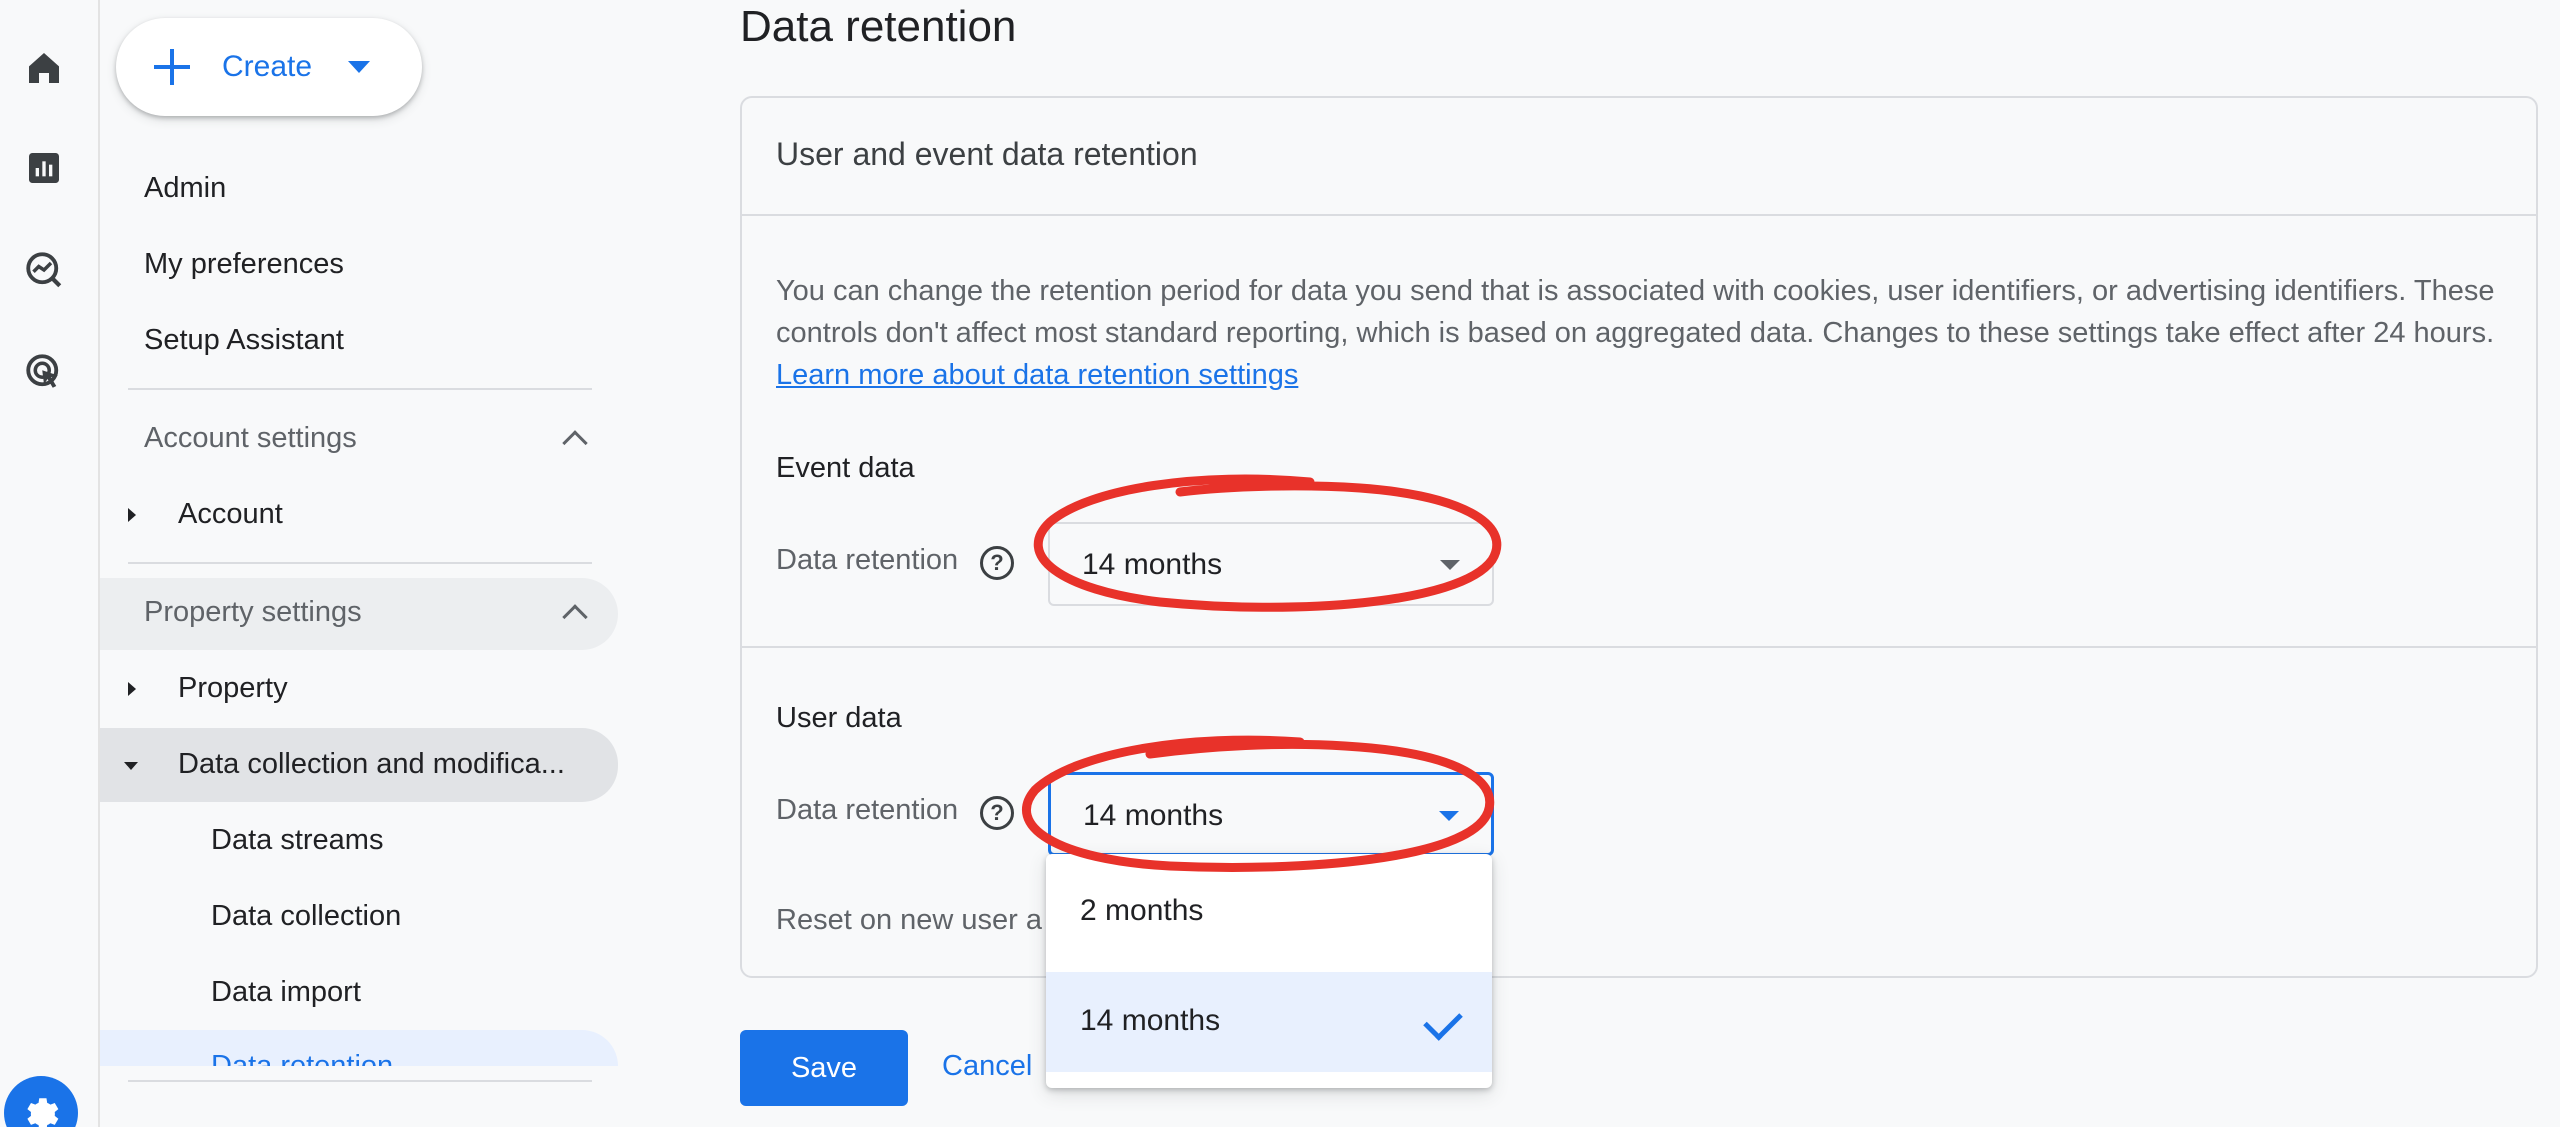  Describe the element at coordinates (1443, 1021) in the screenshot. I see `checkmark-icon` at that location.